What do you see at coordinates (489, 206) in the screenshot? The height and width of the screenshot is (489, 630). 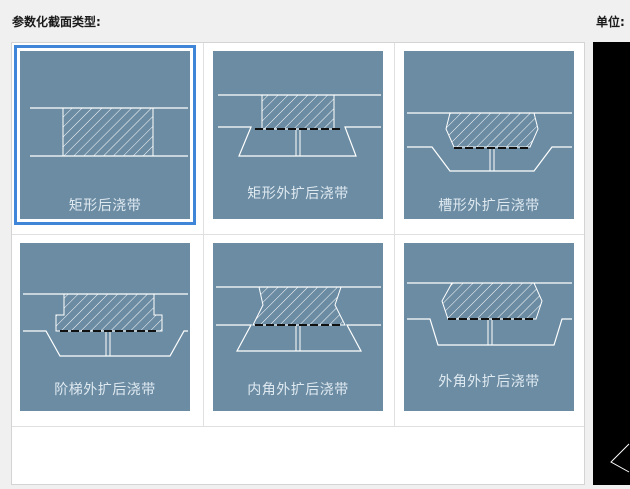 I see `option-label: 槽形外扩后浇带` at bounding box center [489, 206].